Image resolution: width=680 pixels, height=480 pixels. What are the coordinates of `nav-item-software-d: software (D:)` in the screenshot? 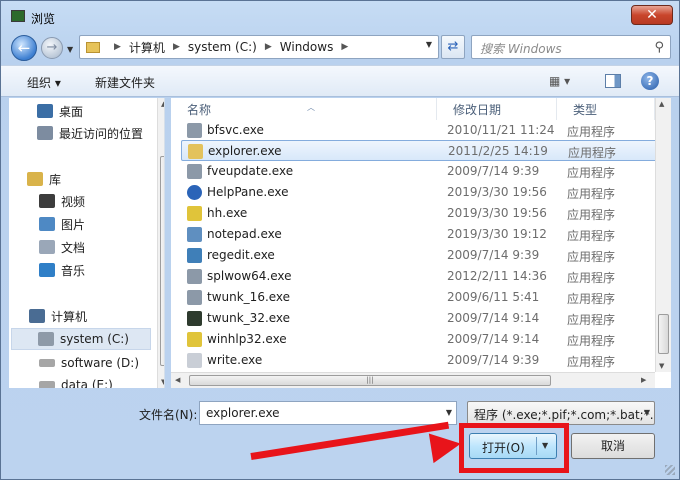 It's located at (101, 363).